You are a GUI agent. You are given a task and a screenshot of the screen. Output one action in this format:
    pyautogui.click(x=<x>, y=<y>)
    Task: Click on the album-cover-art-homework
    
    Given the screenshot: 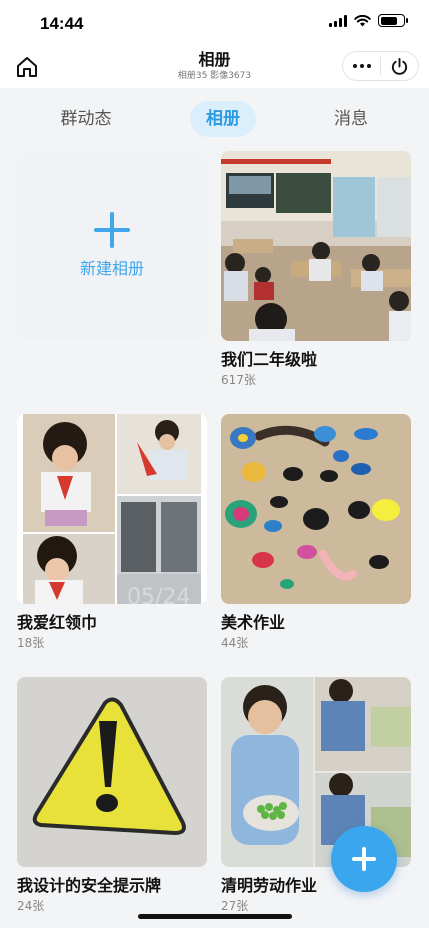 What is the action you would take?
    pyautogui.click(x=316, y=509)
    